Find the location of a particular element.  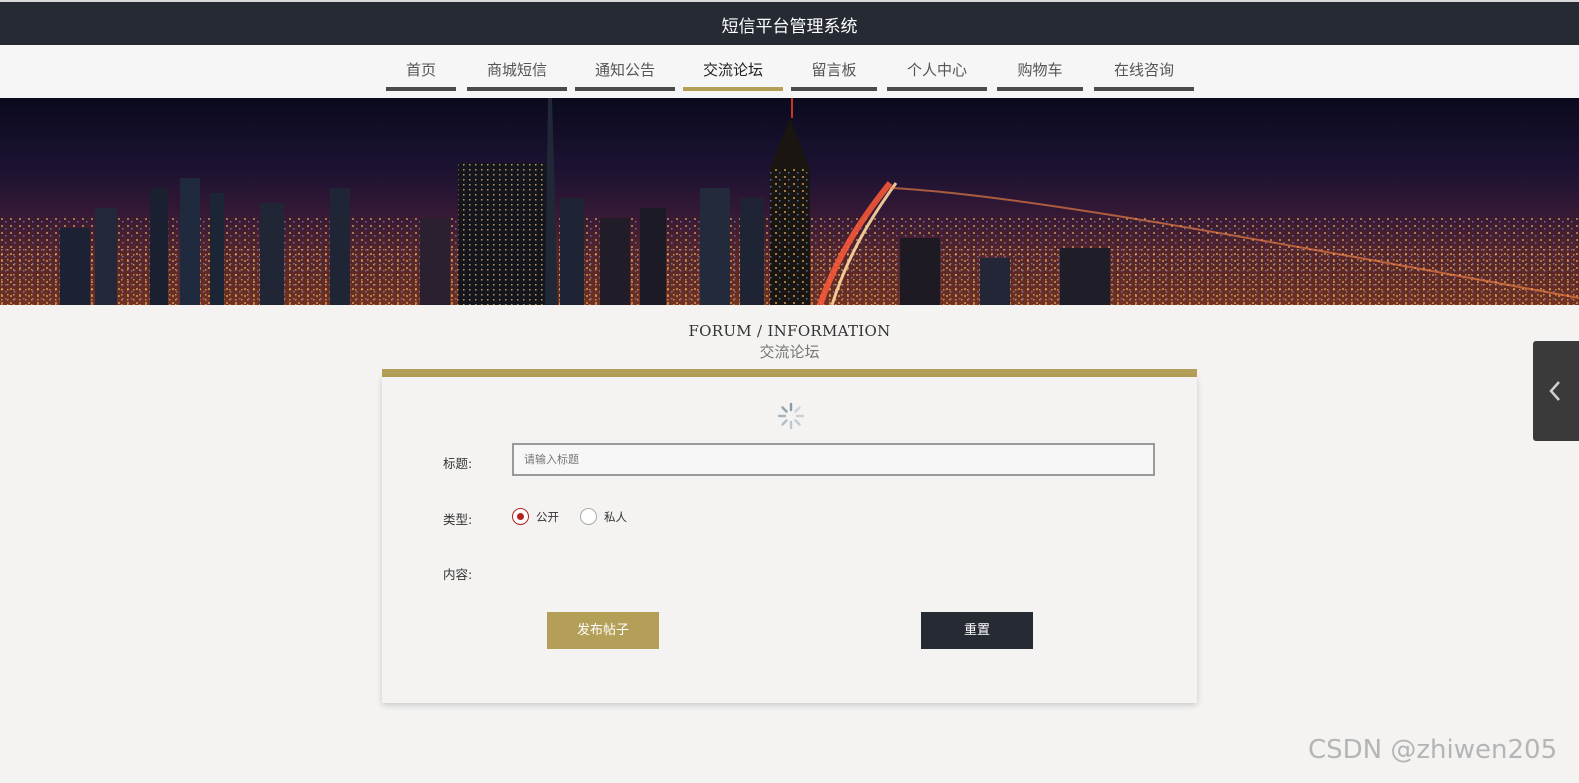

content-label: 内容: is located at coordinates (458, 574).